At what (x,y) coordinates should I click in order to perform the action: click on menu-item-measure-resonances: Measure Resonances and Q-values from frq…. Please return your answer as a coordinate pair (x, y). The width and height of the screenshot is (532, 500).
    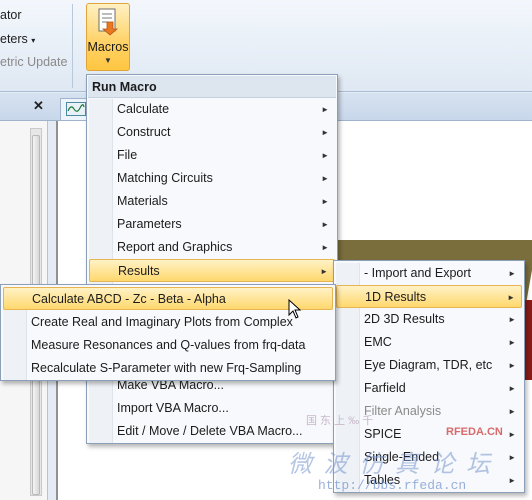
    Looking at the image, I should click on (168, 345).